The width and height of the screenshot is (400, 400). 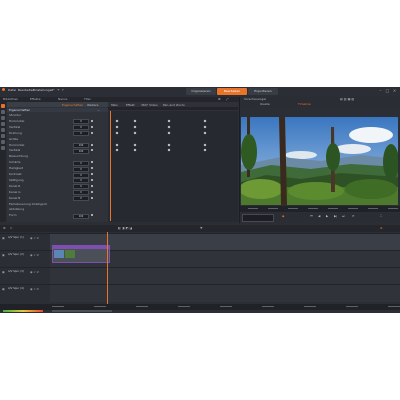 I want to click on properties-menu-icon: ⋯, so click(x=98, y=110).